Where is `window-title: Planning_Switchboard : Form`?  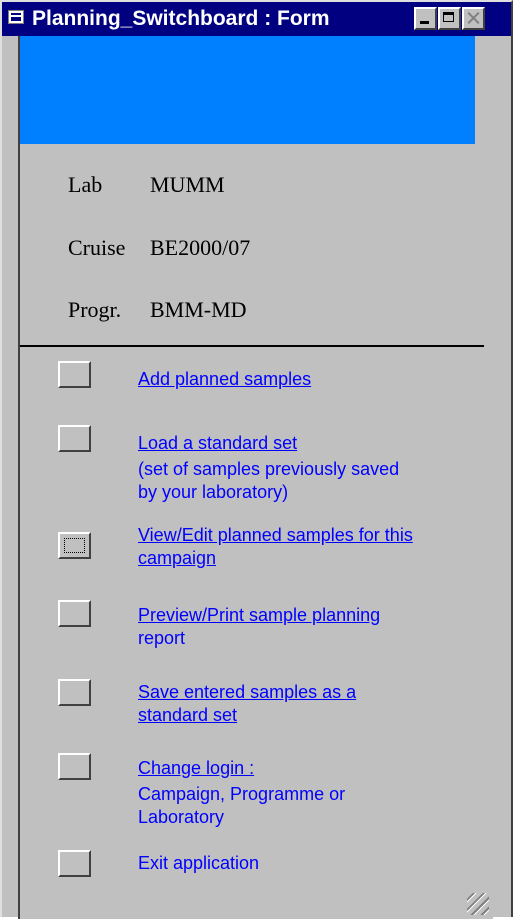 window-title: Planning_Switchboard : Form is located at coordinates (181, 18).